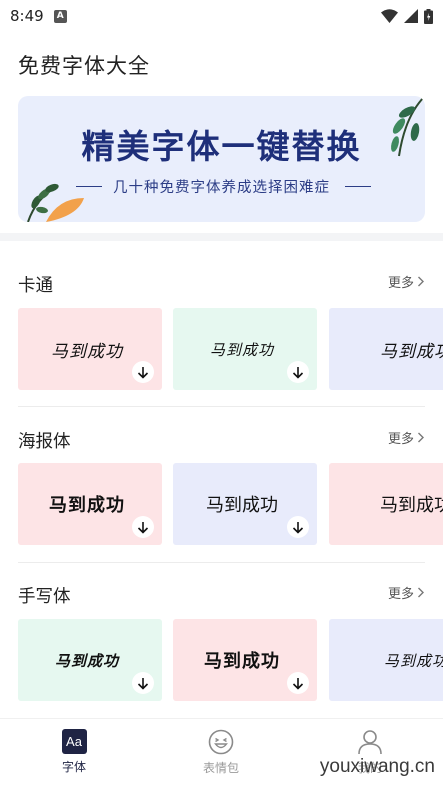 The height and width of the screenshot is (787, 443). I want to click on status-bar: 8:49 A, so click(221, 16).